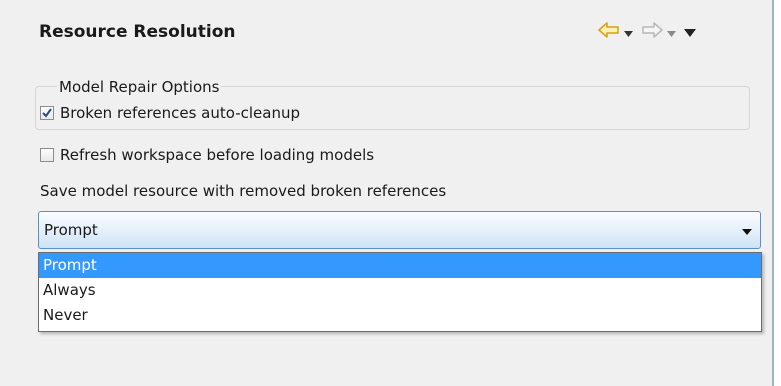 The width and height of the screenshot is (781, 386). What do you see at coordinates (399, 230) in the screenshot?
I see `save-model-combo: Prompt` at bounding box center [399, 230].